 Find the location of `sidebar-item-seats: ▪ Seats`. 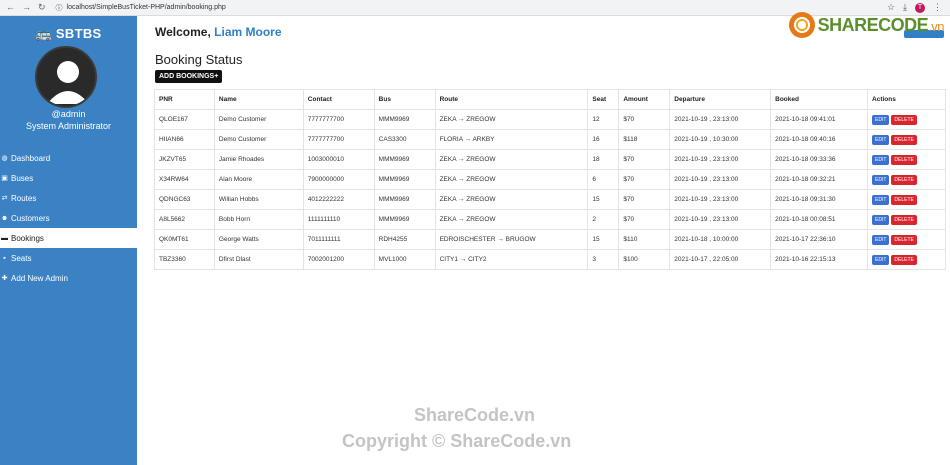

sidebar-item-seats: ▪ Seats is located at coordinates (68, 258).